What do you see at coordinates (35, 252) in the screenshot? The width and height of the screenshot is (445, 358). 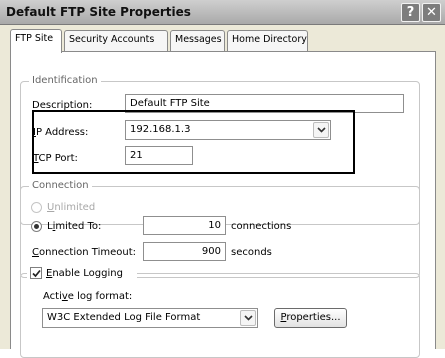 I see `timeout-accel: C` at bounding box center [35, 252].